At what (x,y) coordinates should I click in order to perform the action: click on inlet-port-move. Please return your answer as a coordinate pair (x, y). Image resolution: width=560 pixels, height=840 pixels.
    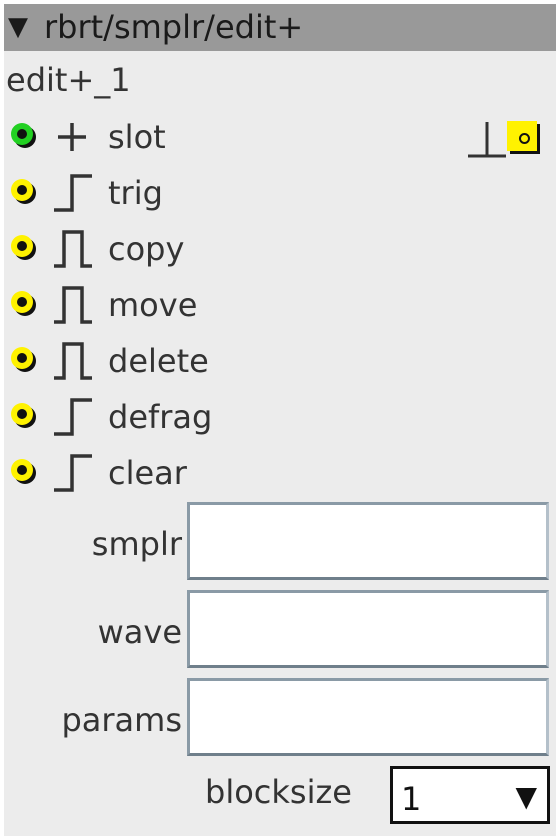
    Looking at the image, I should click on (23, 303).